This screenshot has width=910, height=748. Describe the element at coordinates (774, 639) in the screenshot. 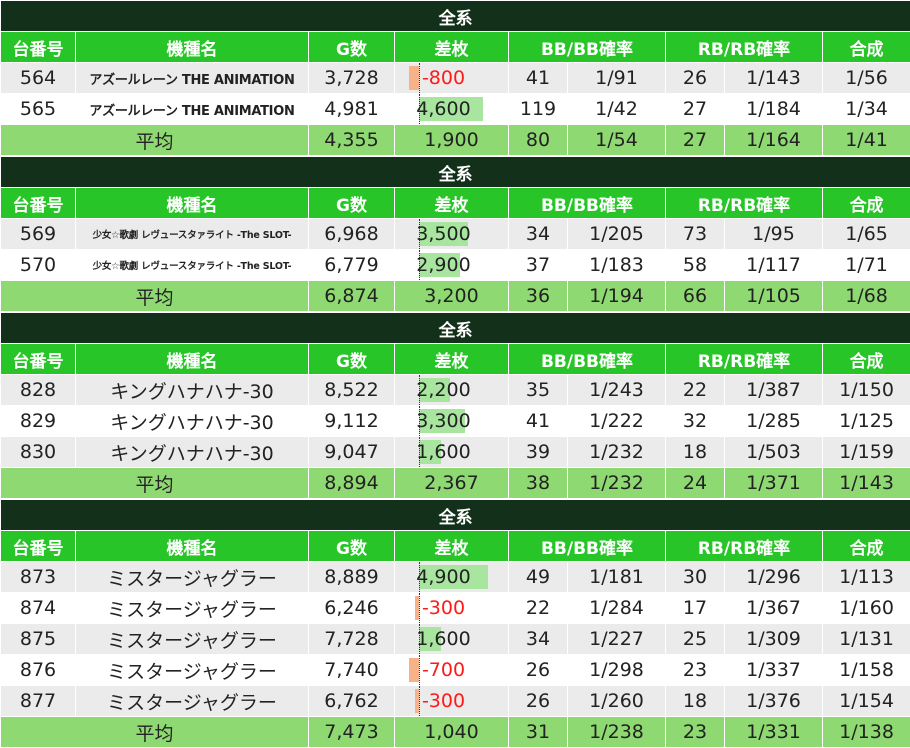

I see `rb-rate: 1/309` at that location.